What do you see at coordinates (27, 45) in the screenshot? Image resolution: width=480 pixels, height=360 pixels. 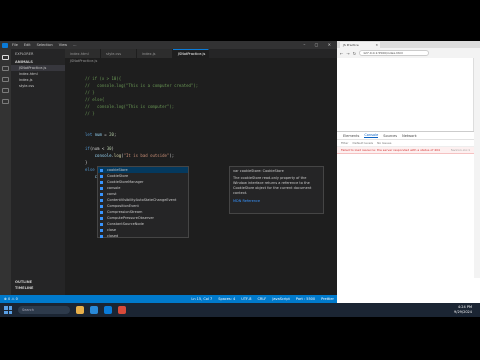 I see `menu-edit: Edit` at bounding box center [27, 45].